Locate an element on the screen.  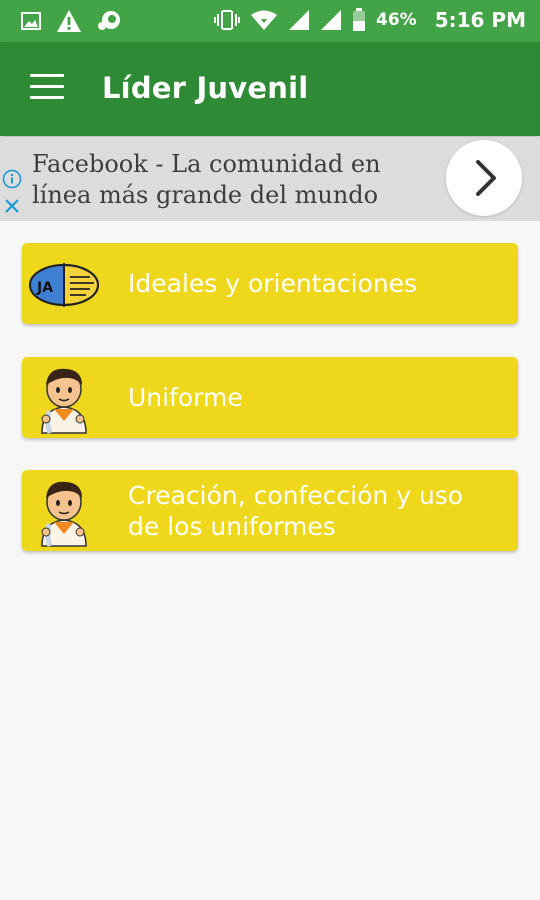
card-ideales-orientaciones: JA Ideales y orientaciones is located at coordinates (270, 283).